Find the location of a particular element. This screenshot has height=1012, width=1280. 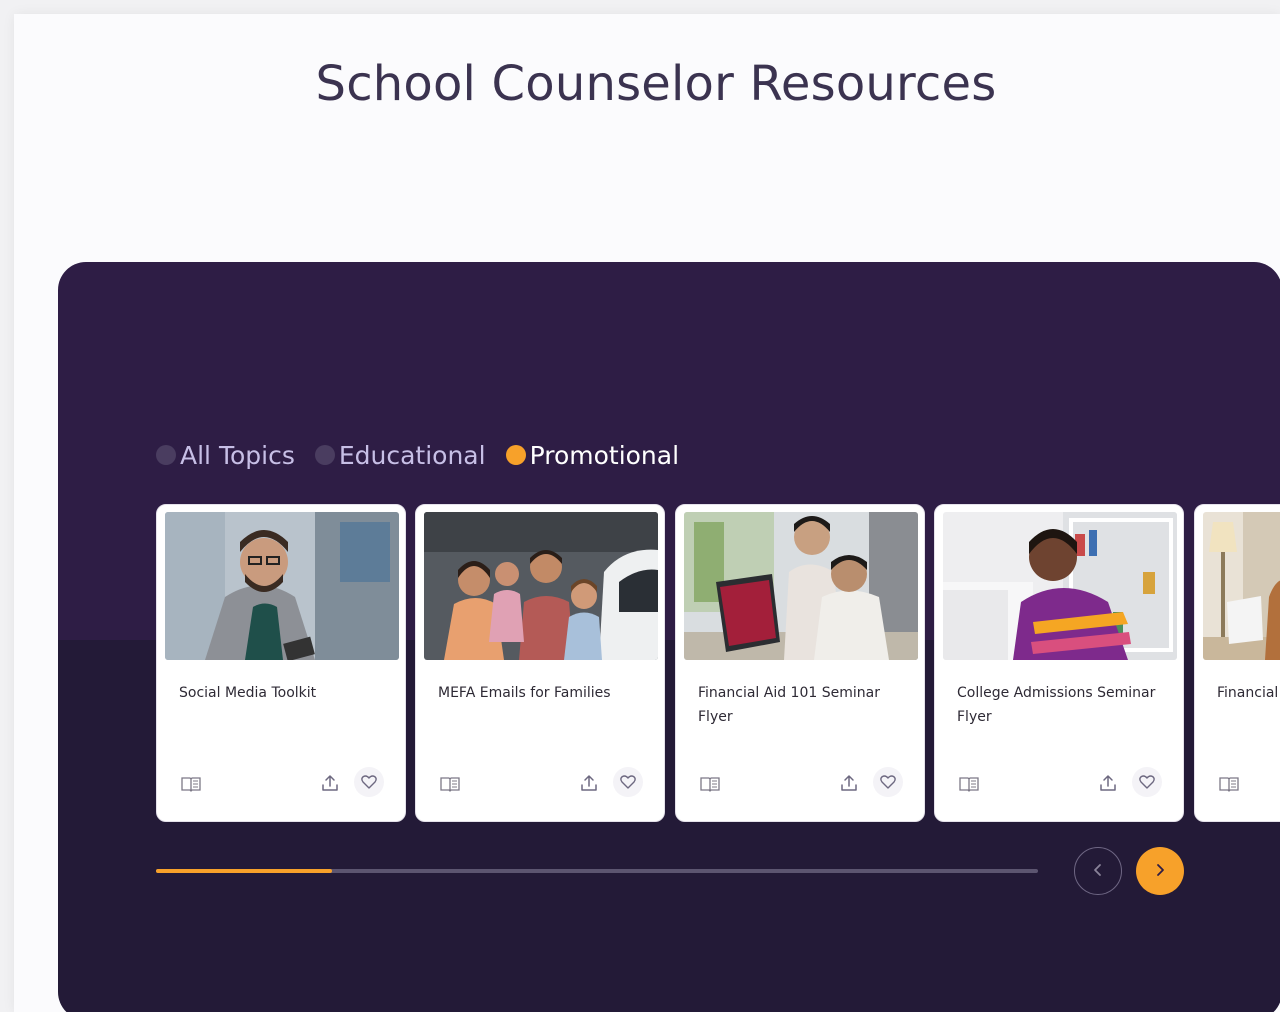

carousel-next-button is located at coordinates (1160, 871).